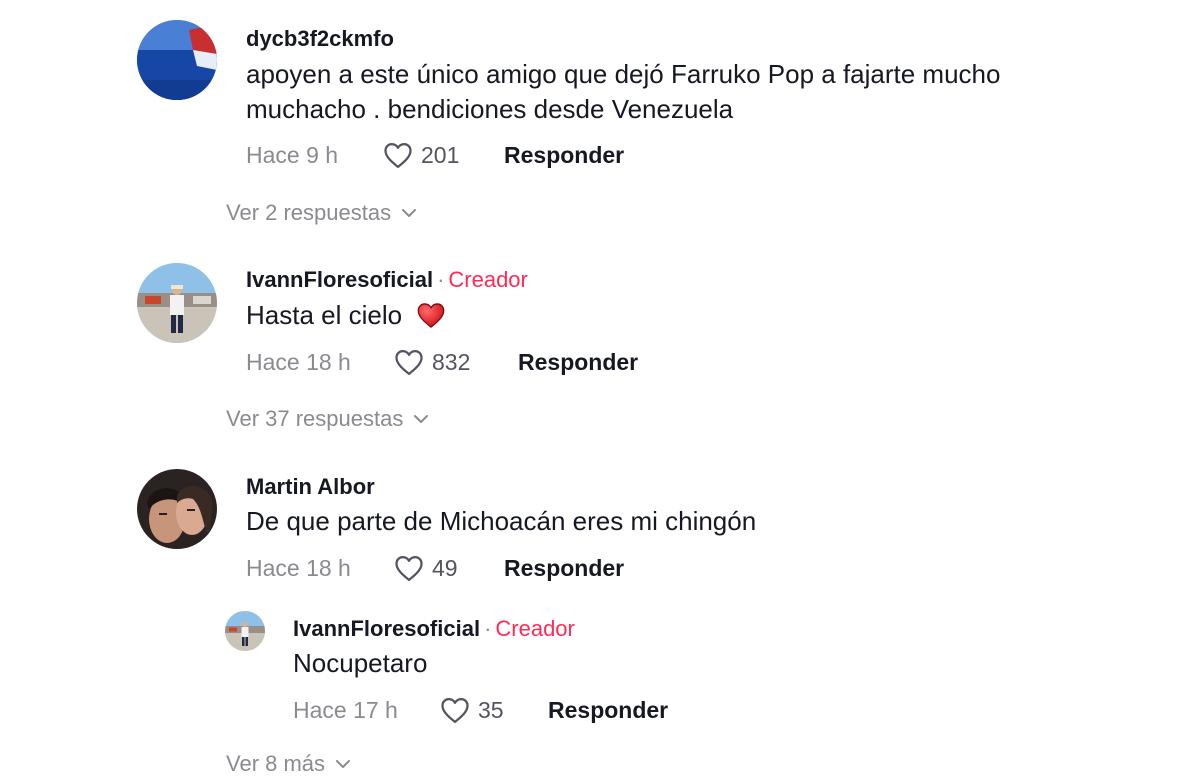 This screenshot has height=777, width=1200. I want to click on comment-text: Nocupetaro, so click(360, 663).